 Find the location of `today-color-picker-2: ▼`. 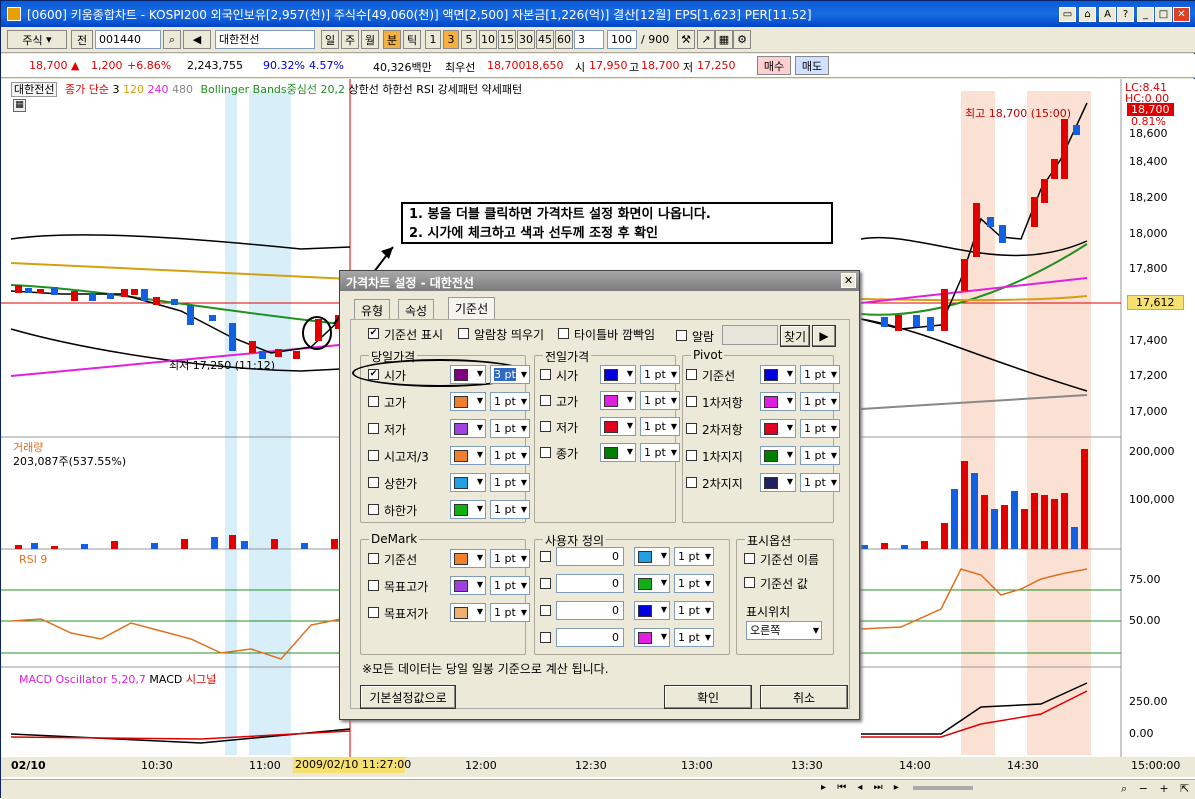

today-color-picker-2: ▼ is located at coordinates (468, 428).